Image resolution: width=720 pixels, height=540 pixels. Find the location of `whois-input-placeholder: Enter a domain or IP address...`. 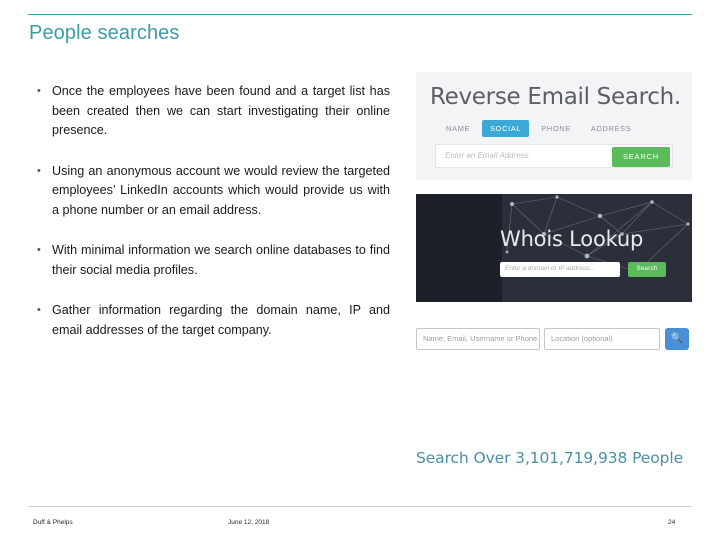

whois-input-placeholder: Enter a domain or IP address... is located at coordinates (550, 268).